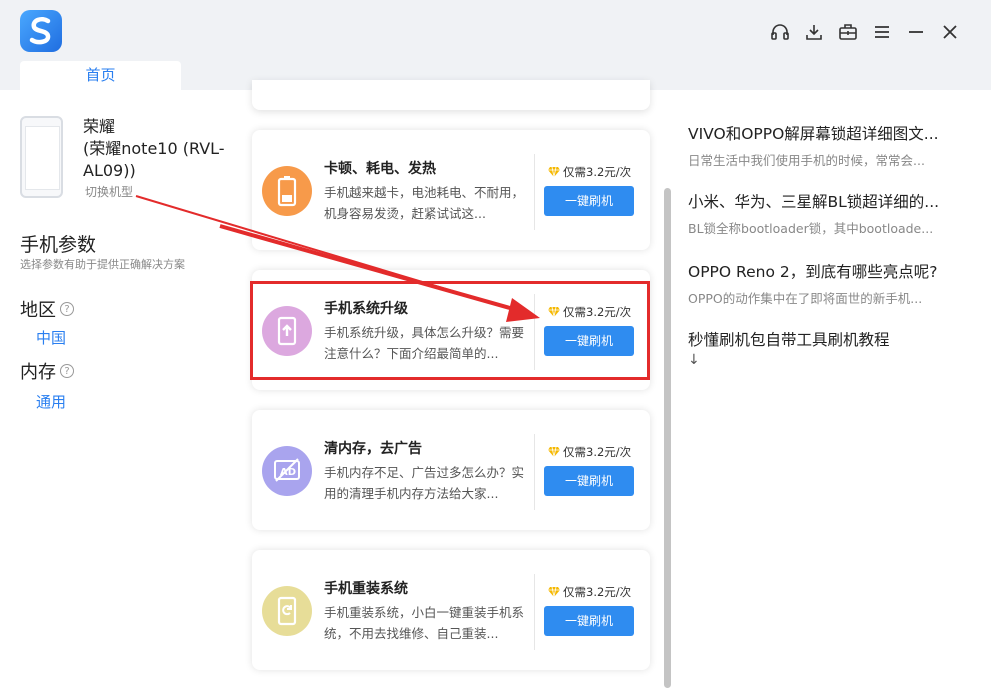 The image size is (991, 693). What do you see at coordinates (41, 31) in the screenshot?
I see `app-logo` at bounding box center [41, 31].